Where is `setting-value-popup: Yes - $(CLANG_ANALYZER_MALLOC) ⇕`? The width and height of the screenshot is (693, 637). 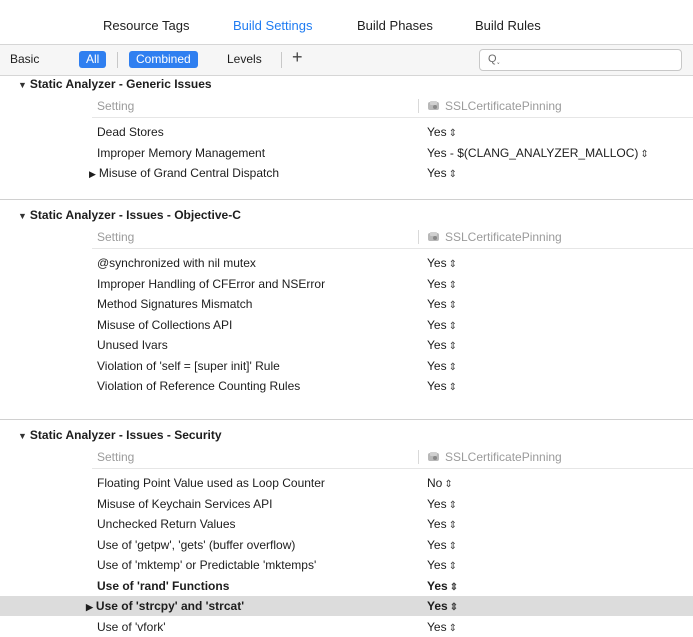
setting-value-popup: Yes - $(CLANG_ANALYZER_MALLOC) ⇕ is located at coordinates (538, 153).